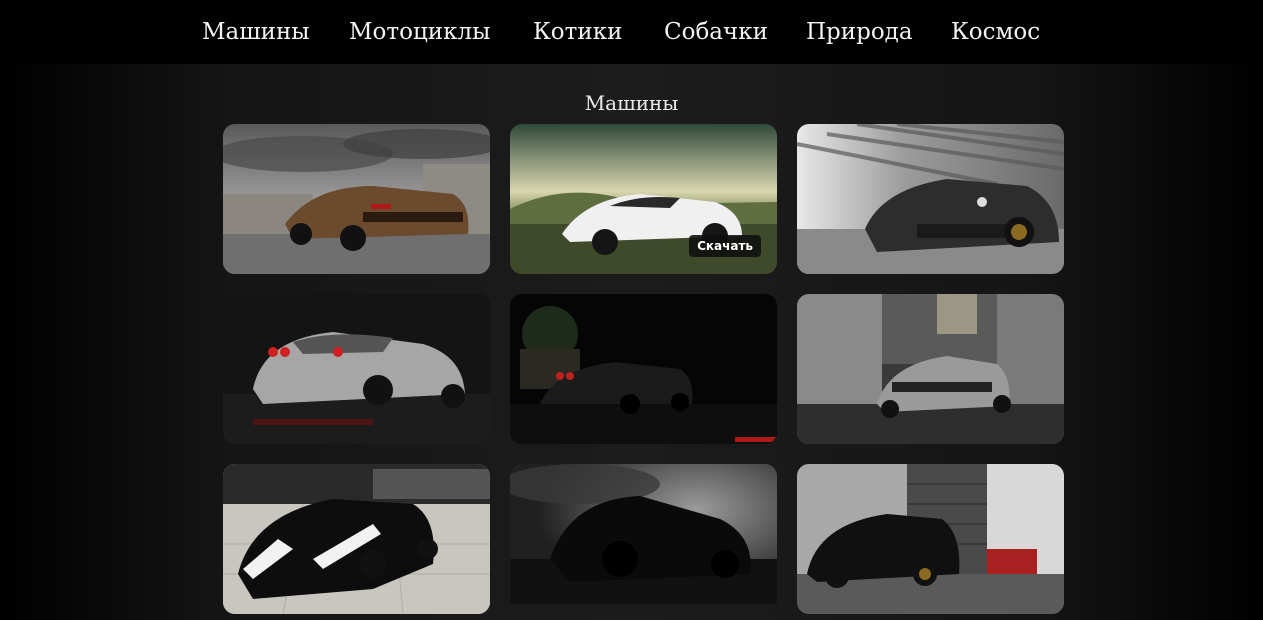 The image size is (1263, 620). Describe the element at coordinates (643, 199) in the screenshot. I see `gallery-image-card: Скачать` at that location.